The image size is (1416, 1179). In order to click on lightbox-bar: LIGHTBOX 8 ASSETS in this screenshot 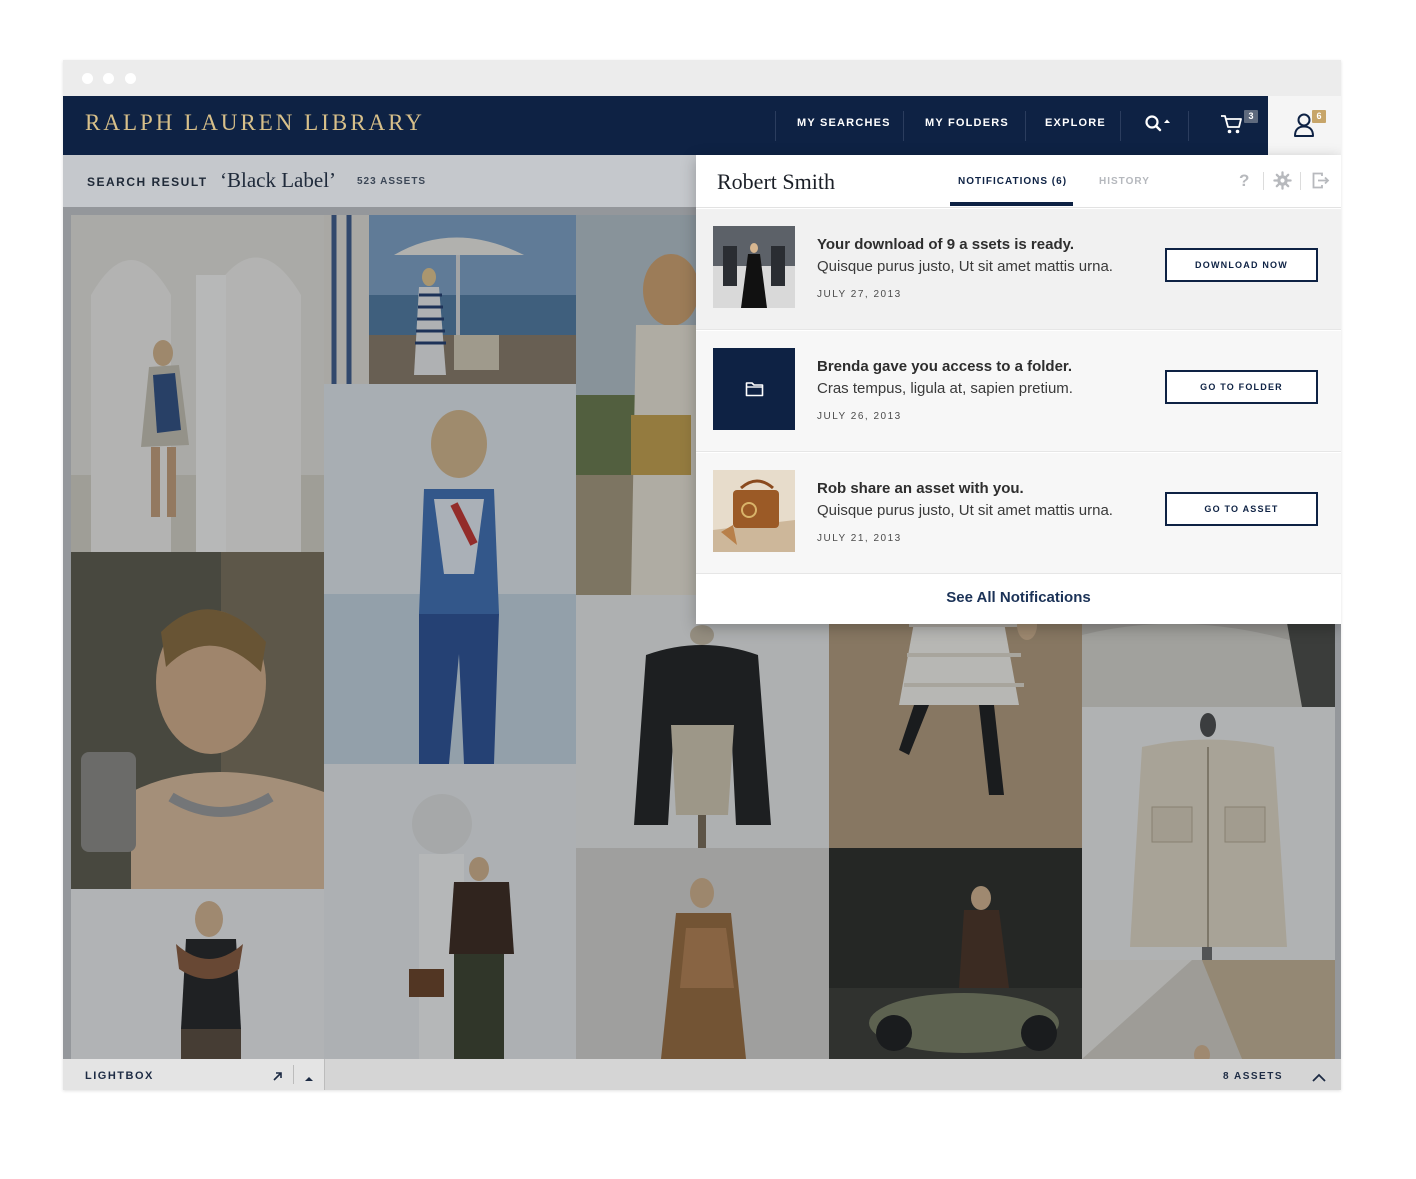, I will do `click(702, 1074)`.